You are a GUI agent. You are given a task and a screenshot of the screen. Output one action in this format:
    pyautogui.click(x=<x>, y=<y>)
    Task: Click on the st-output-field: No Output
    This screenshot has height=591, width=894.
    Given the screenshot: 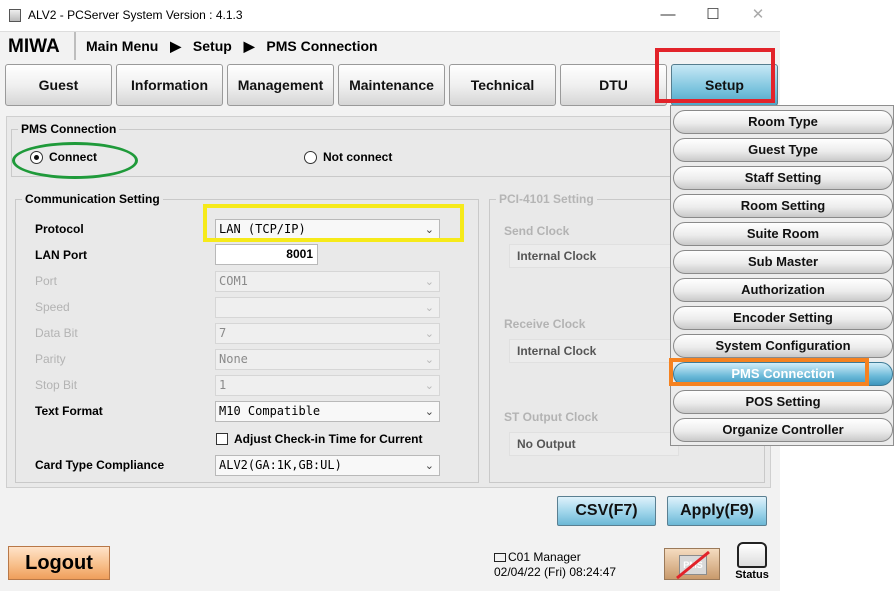 What is the action you would take?
    pyautogui.click(x=594, y=444)
    